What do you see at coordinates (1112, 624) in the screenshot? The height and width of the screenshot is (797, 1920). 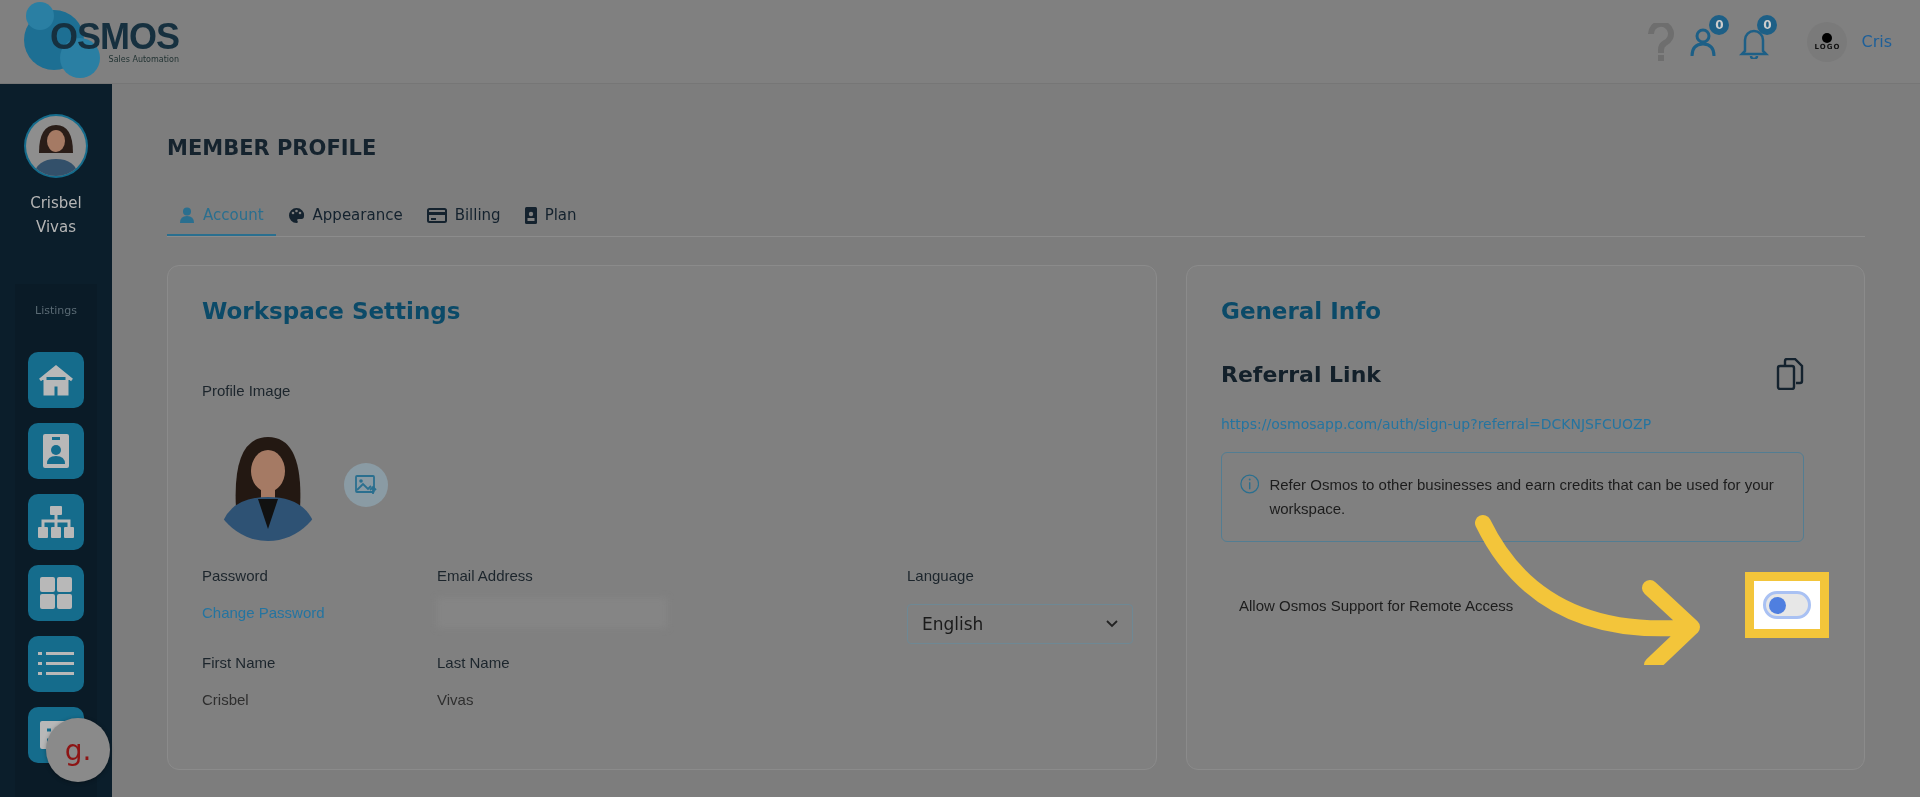 I see `chevron-down-icon` at bounding box center [1112, 624].